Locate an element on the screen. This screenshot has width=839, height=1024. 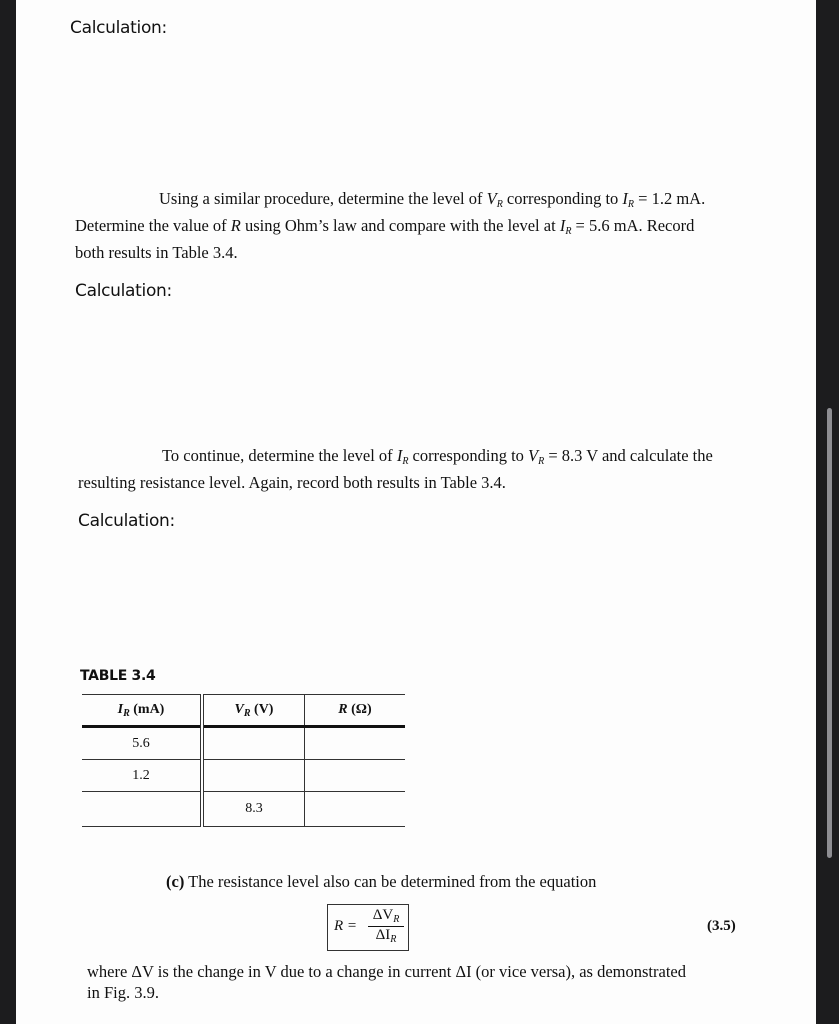
table-header-row: IR (mA) VR (V) R (Ω) is located at coordinates (243, 711).